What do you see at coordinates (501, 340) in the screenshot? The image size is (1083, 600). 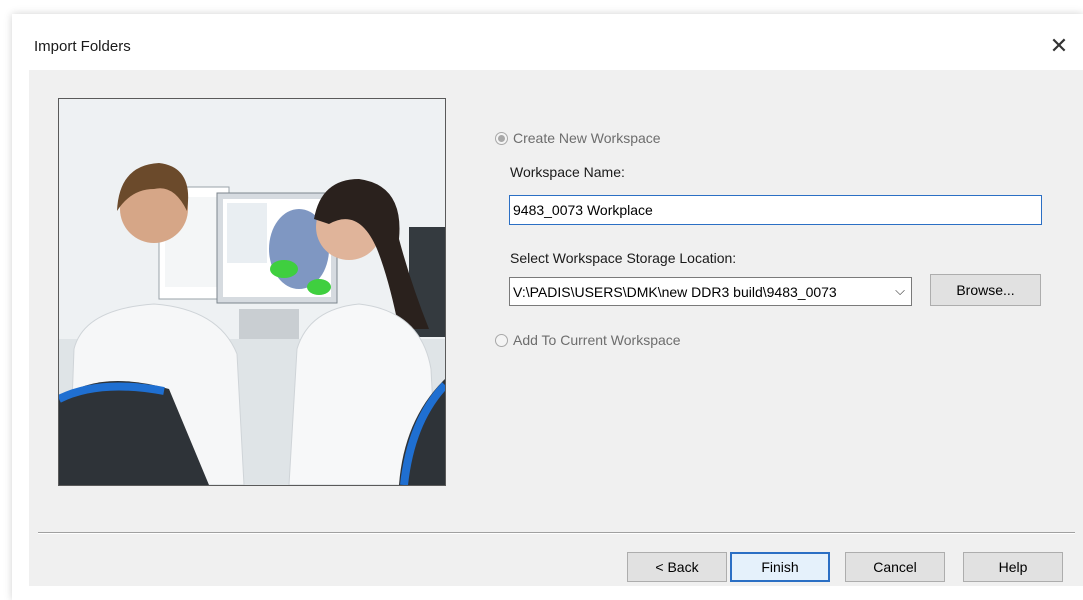 I see `add-to-current-workspace-radio` at bounding box center [501, 340].